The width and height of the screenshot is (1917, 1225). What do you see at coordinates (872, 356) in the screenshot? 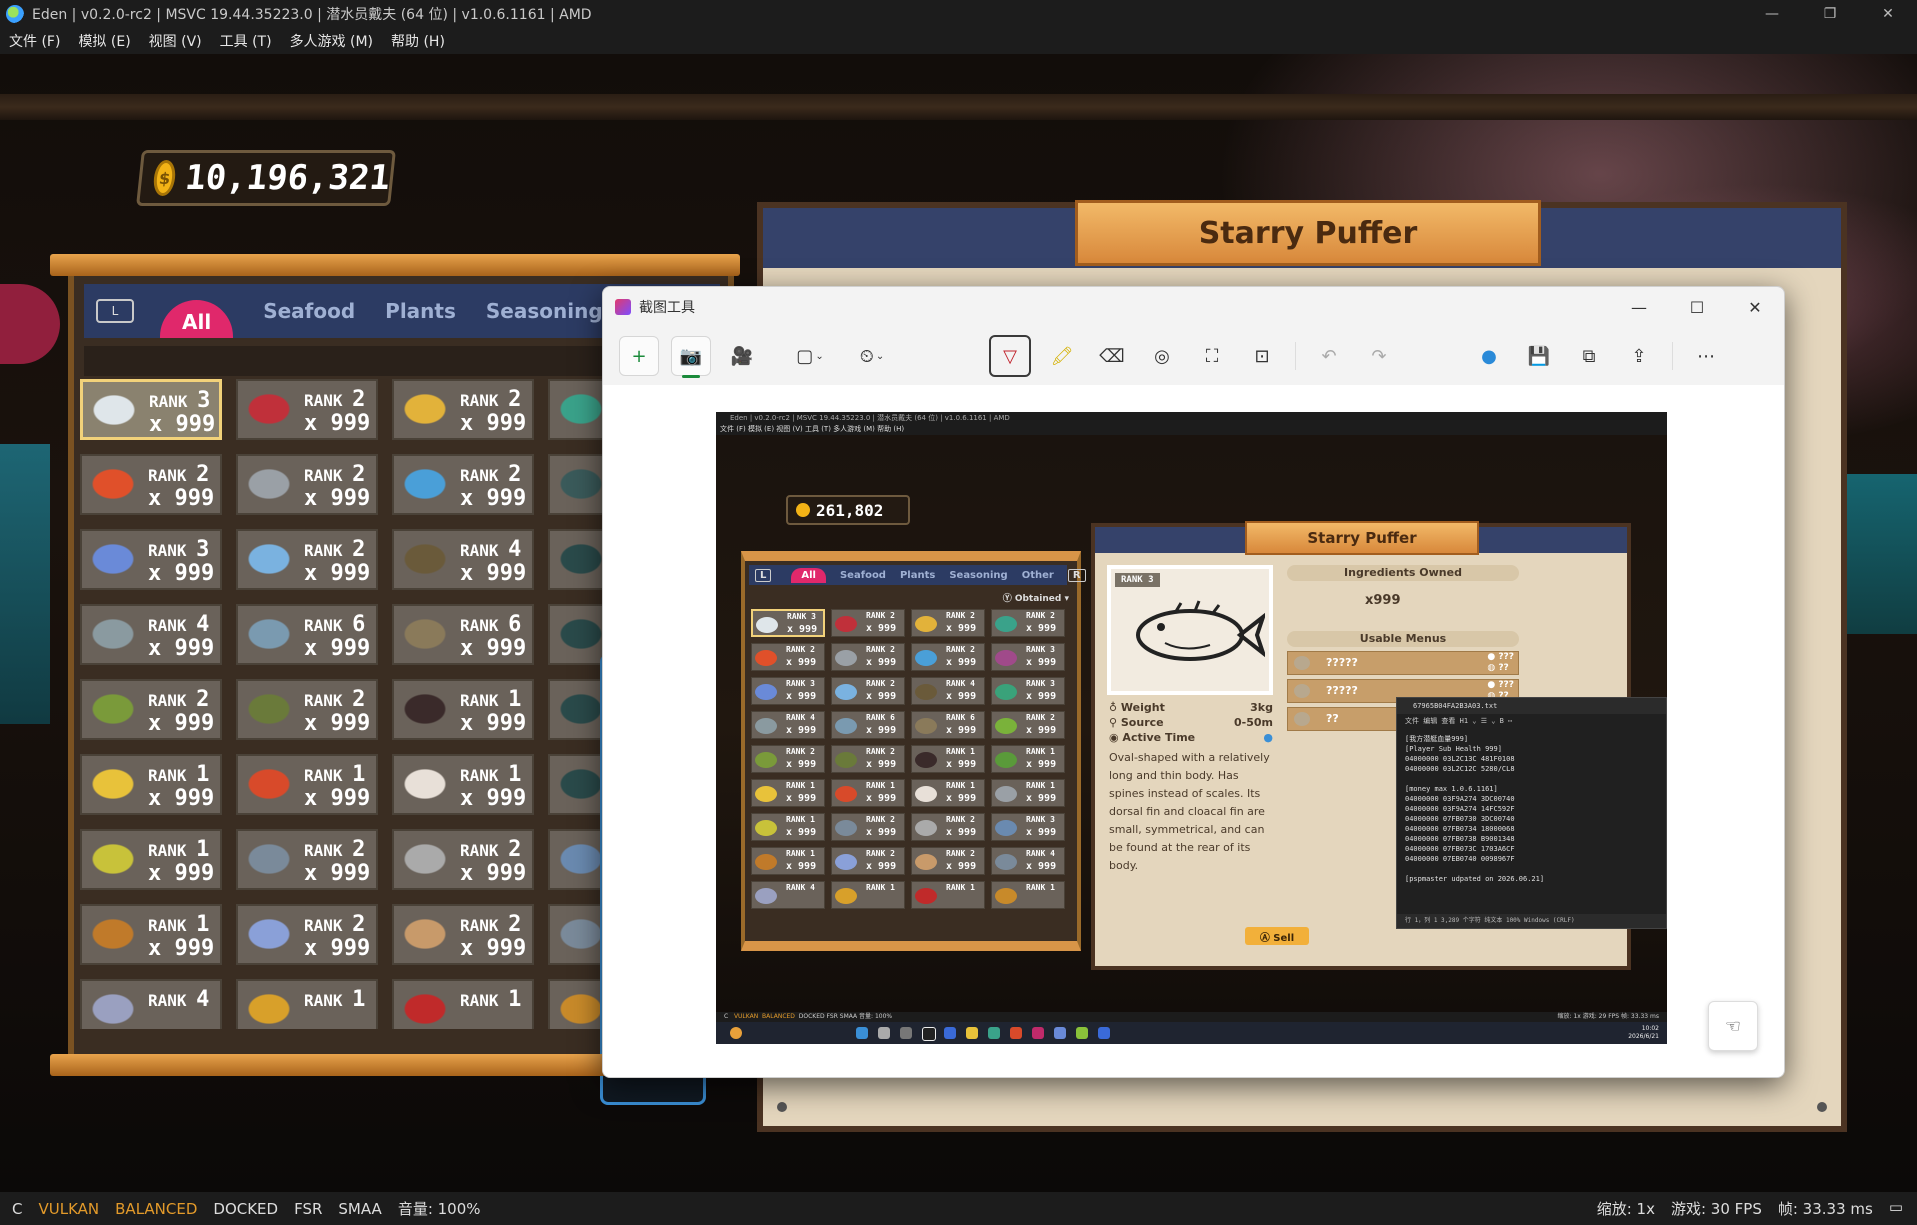
I see `delay-dropdown: ⏲ ⌄` at bounding box center [872, 356].